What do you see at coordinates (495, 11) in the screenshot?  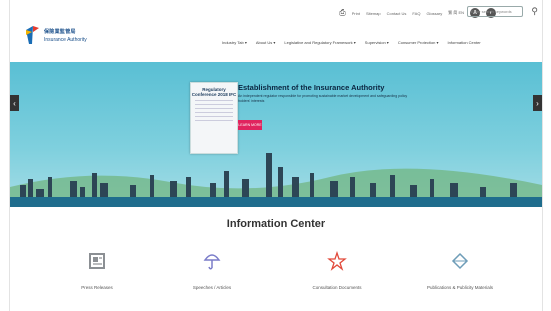 I see `search-input: Enter search keywords` at bounding box center [495, 11].